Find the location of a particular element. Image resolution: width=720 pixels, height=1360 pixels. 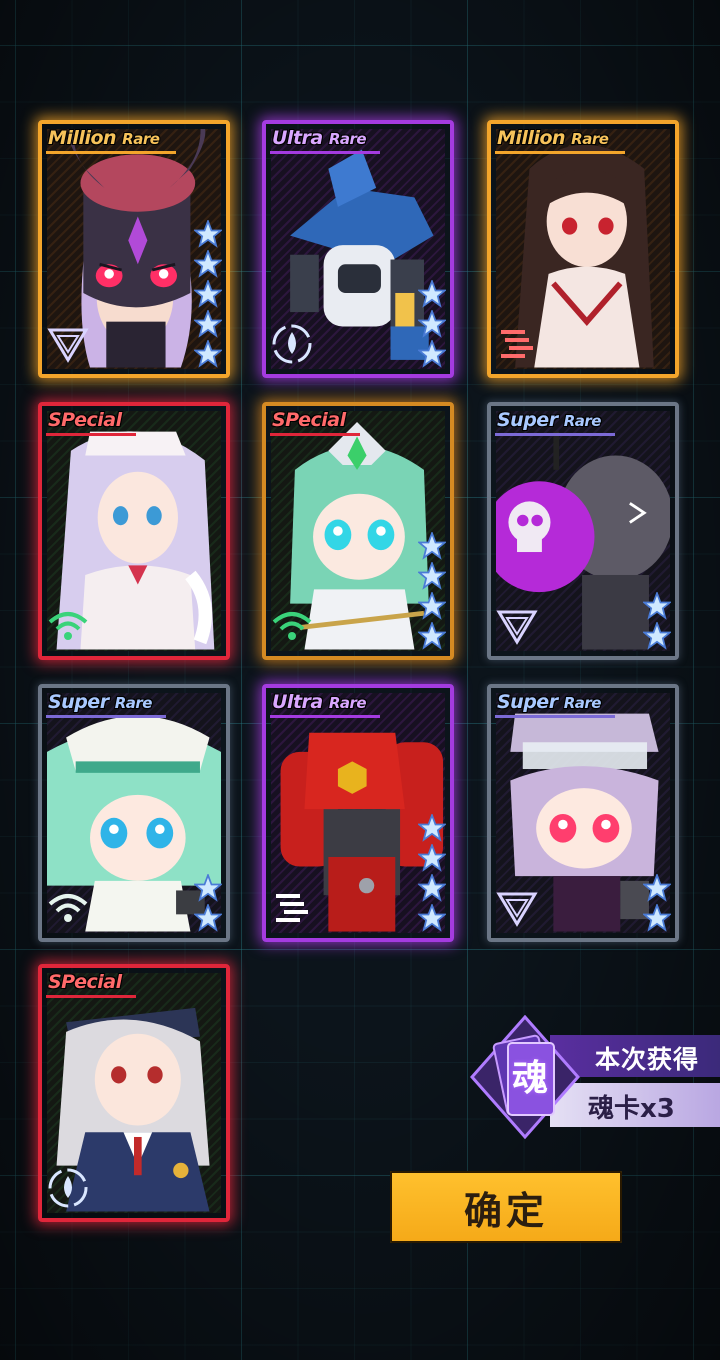

card-special-1: SPecial is located at coordinates (134, 531).